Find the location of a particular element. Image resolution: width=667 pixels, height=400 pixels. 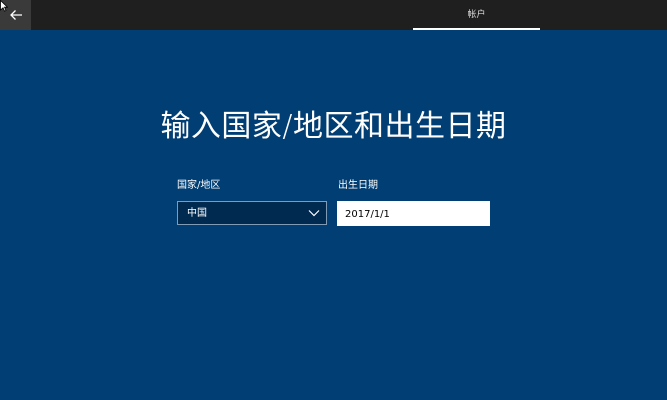

chevron-down-icon is located at coordinates (314, 213).